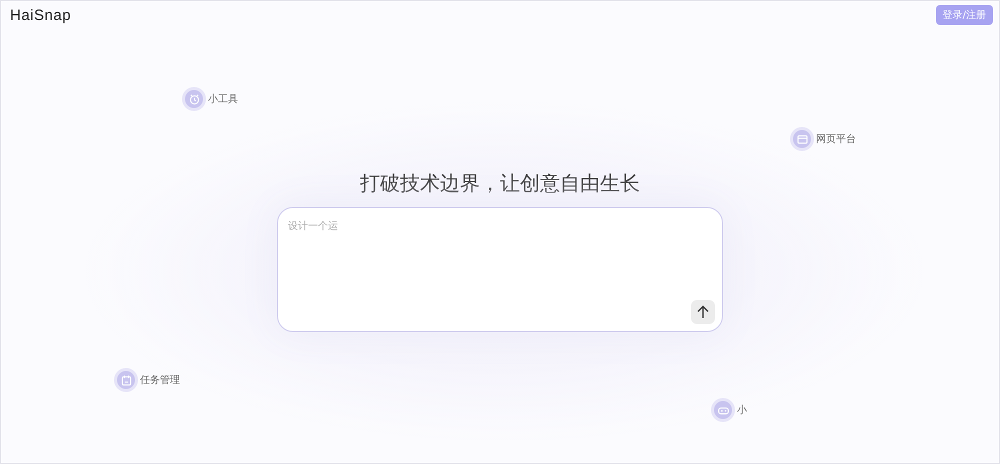 The image size is (1000, 464). What do you see at coordinates (742, 410) in the screenshot?
I see `floating-tag-label: 小` at bounding box center [742, 410].